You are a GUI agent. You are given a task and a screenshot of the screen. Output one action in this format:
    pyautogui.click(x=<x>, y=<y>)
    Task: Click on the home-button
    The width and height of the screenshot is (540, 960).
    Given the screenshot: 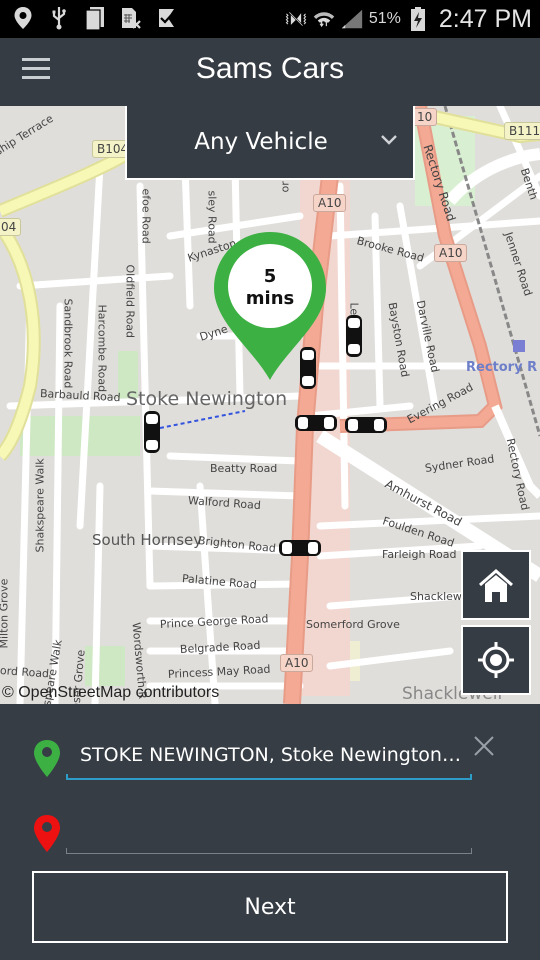 What is the action you would take?
    pyautogui.click(x=496, y=585)
    